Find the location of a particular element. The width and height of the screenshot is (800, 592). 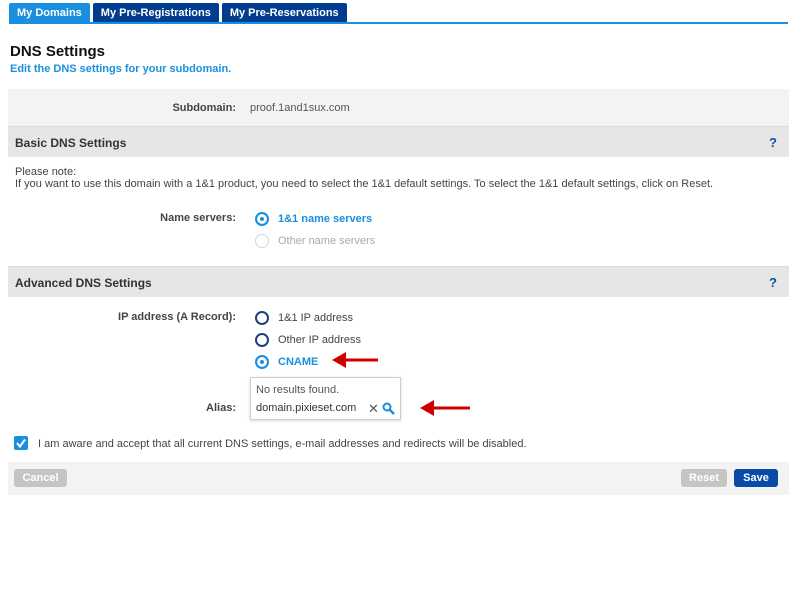

subdomain-row: Subdomain: proof.1and1sux.com is located at coordinates (398, 107).